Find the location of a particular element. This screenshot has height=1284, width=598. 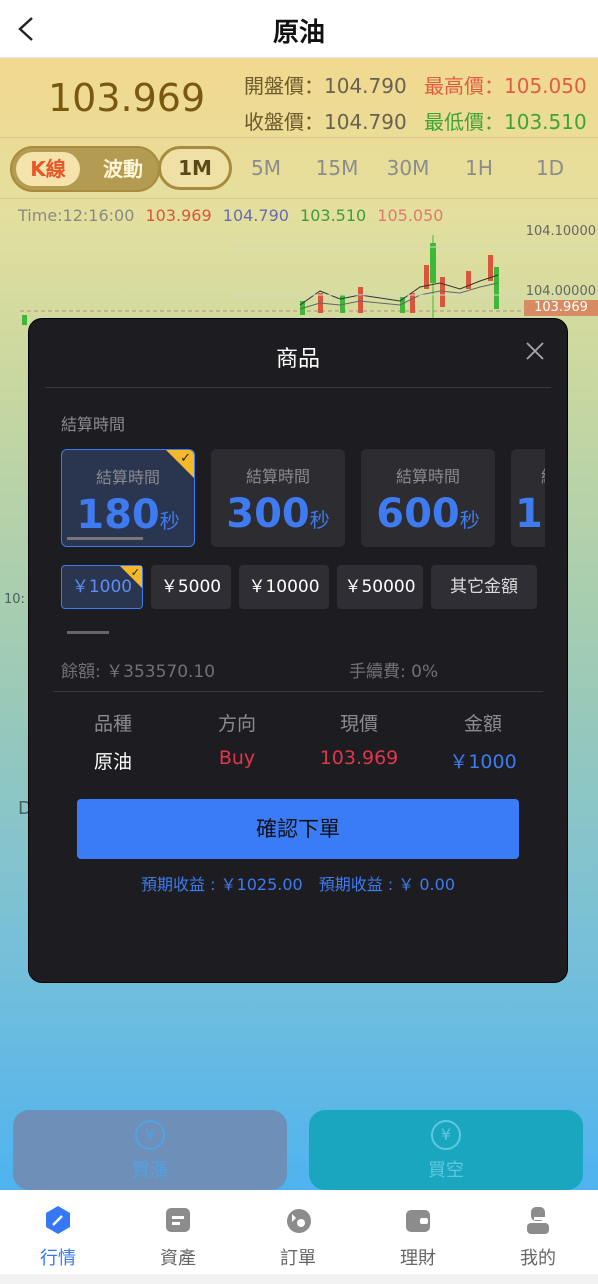

kline-mode-button: K線 is located at coordinates (48, 169).